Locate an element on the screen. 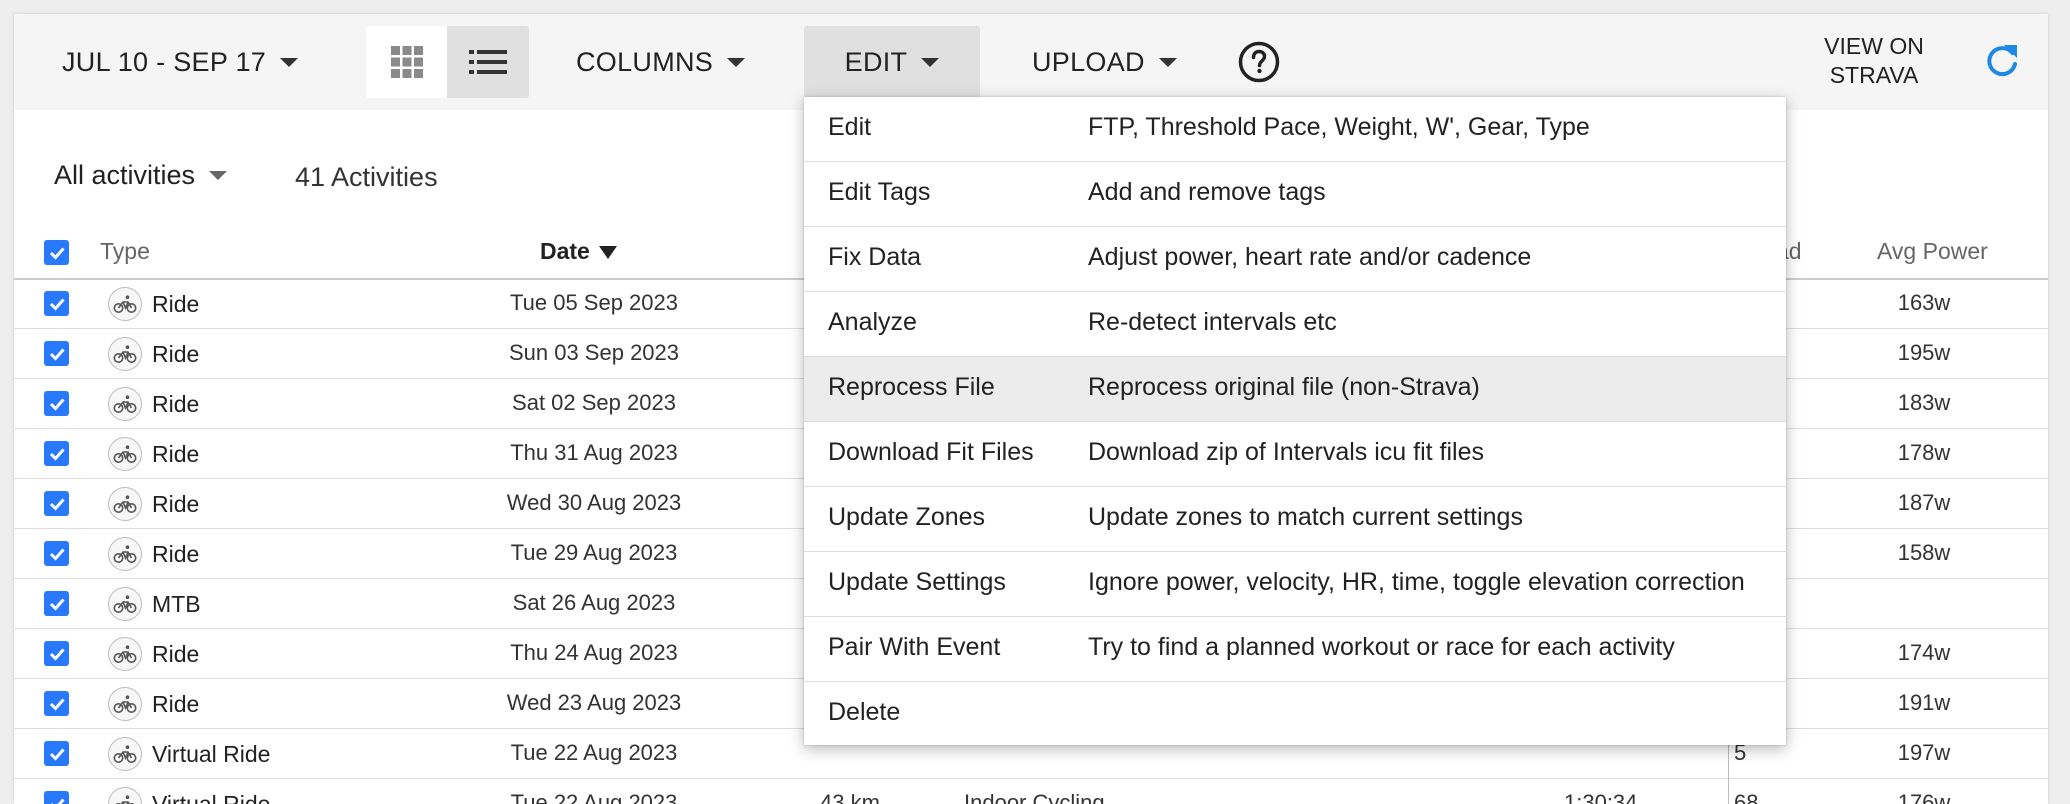 The height and width of the screenshot is (804, 2070). refresh-icon is located at coordinates (2002, 62).